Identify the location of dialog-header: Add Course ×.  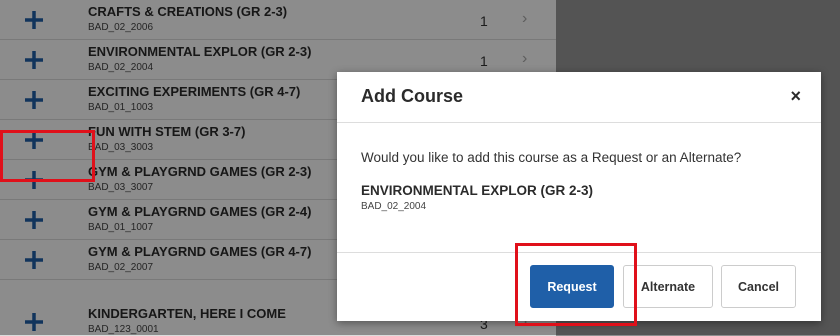
(579, 97).